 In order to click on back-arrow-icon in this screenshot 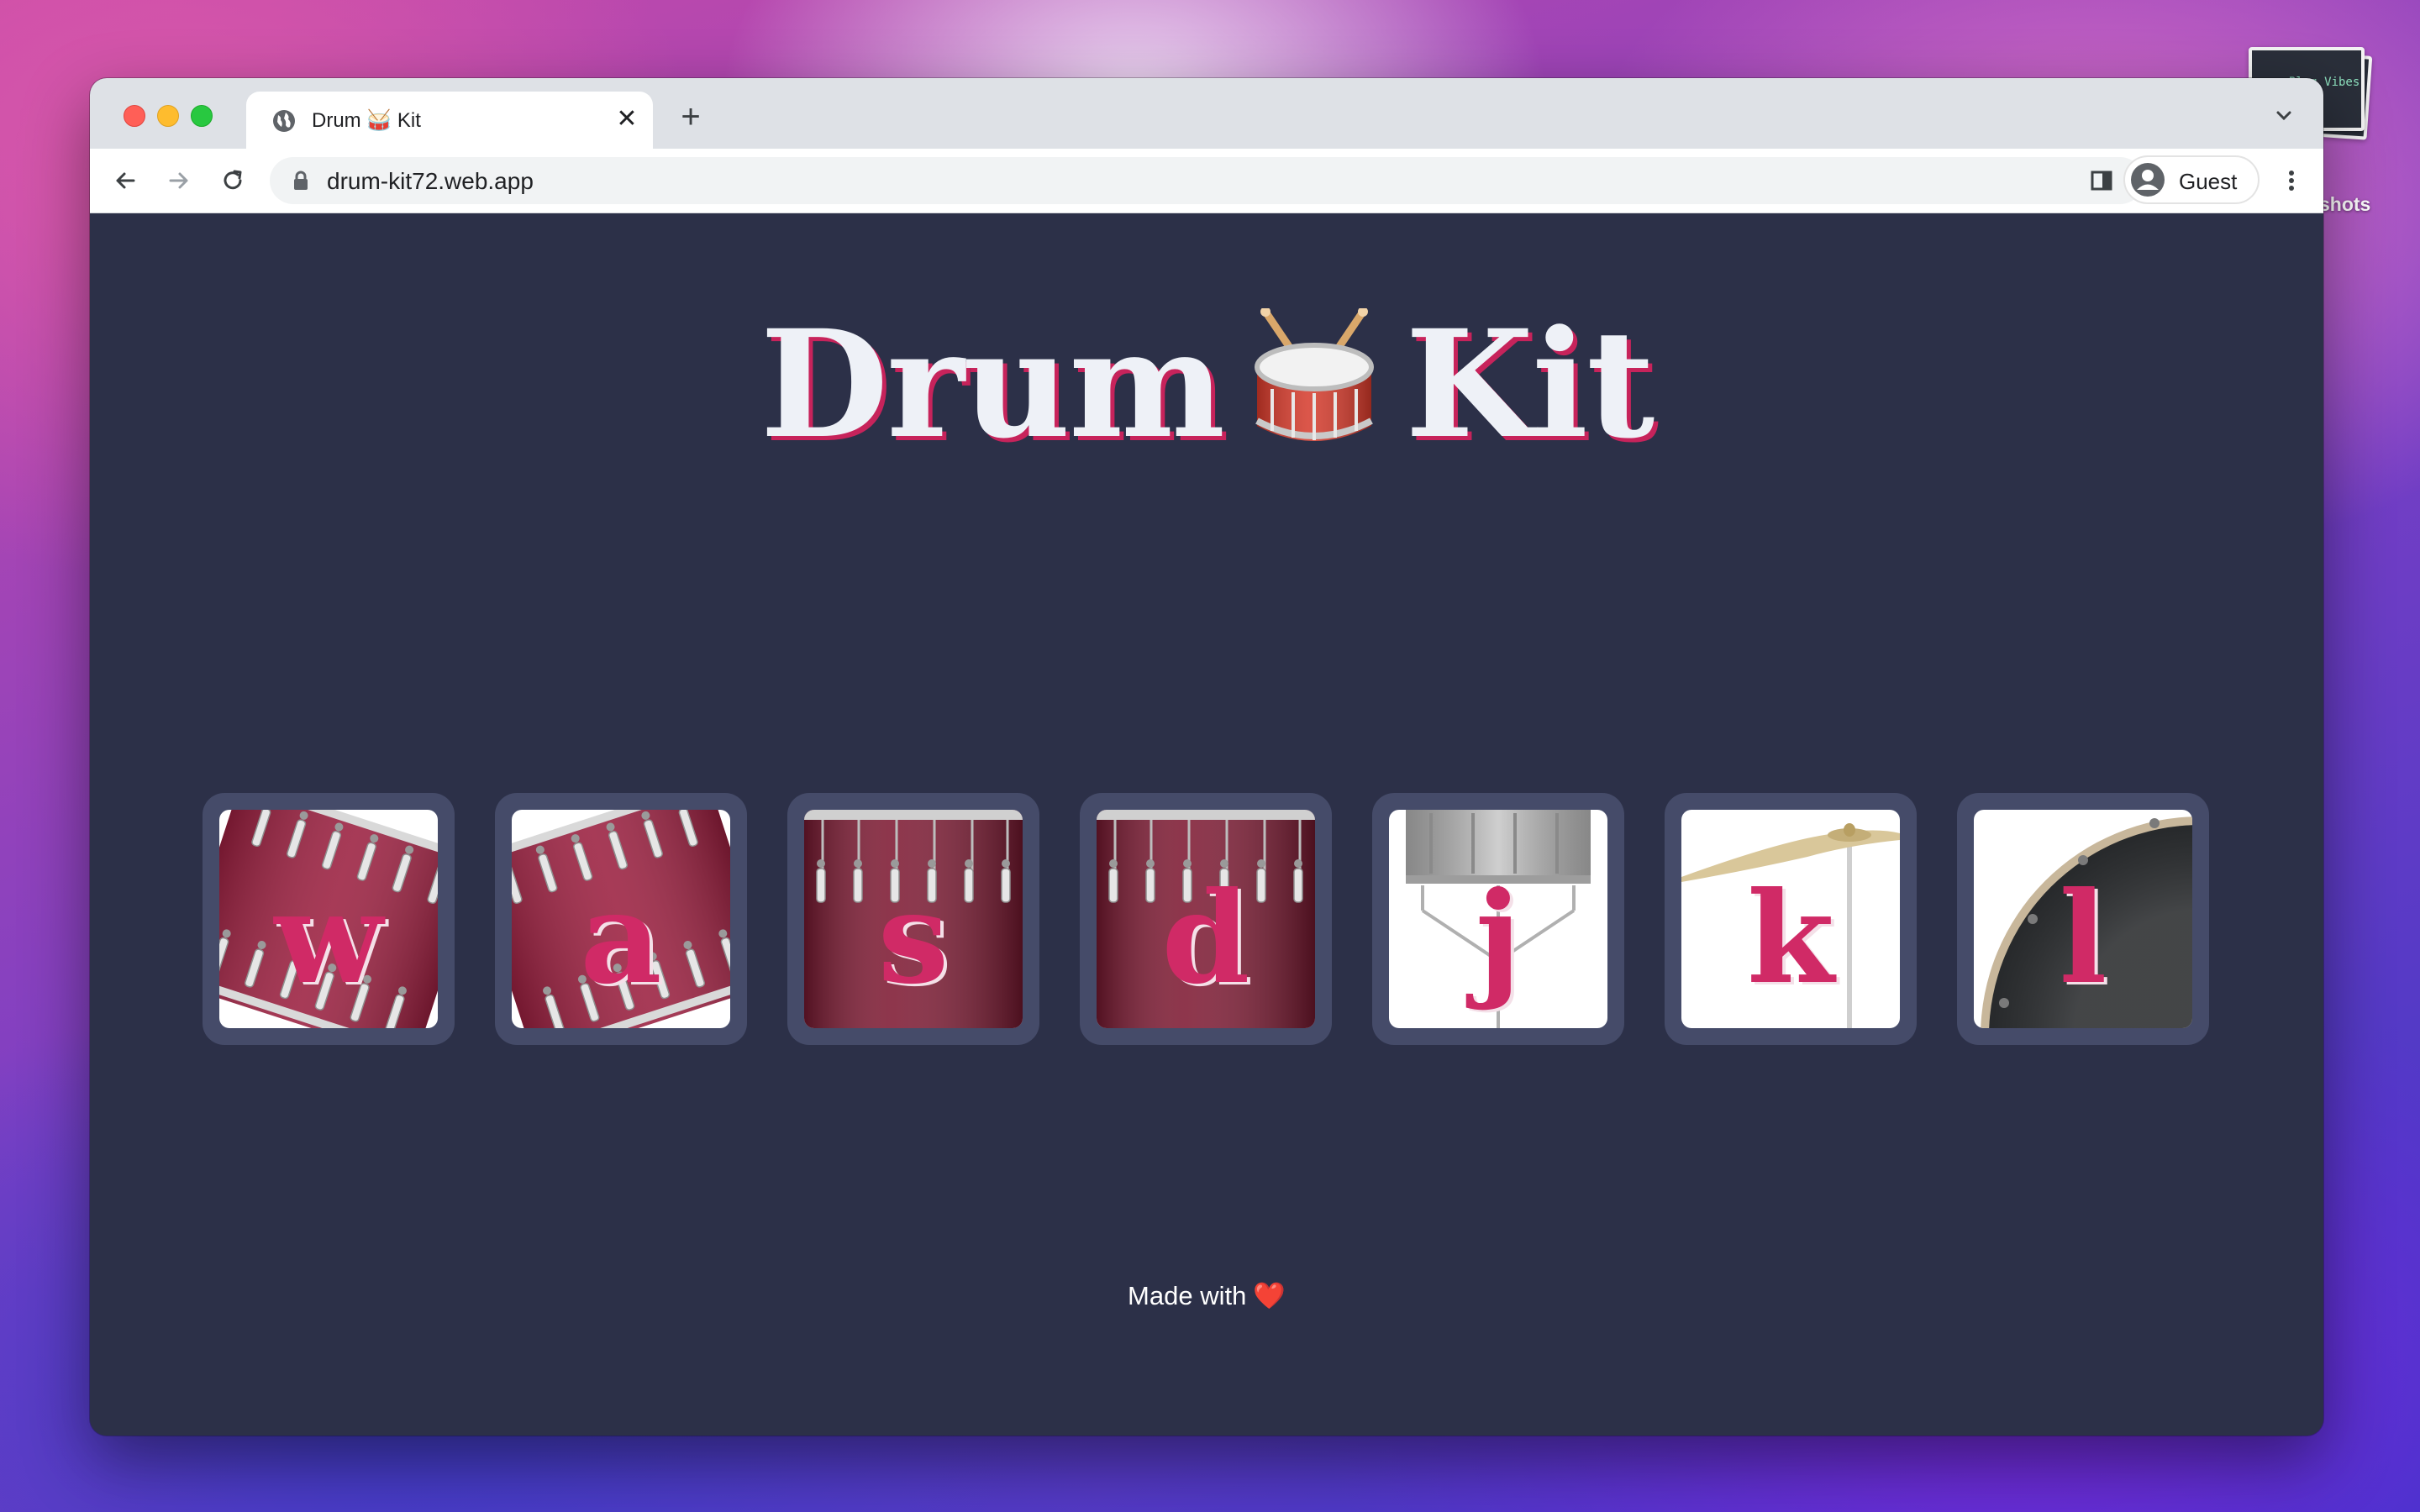, I will do `click(125, 180)`.